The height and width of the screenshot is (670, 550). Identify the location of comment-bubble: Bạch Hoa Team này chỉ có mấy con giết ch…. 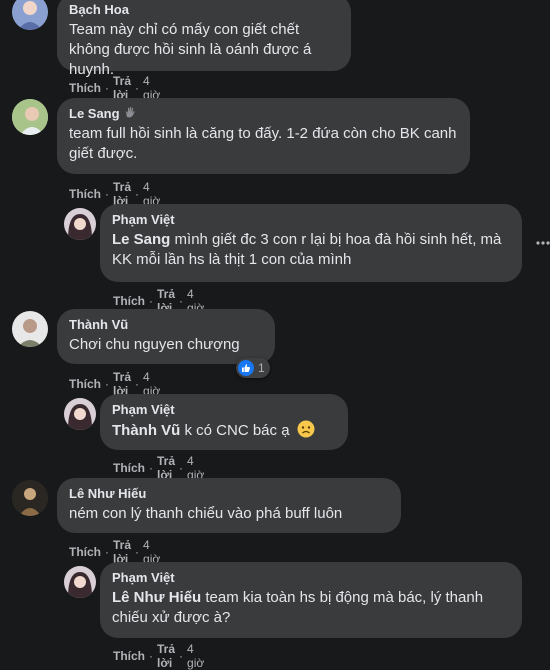
(204, 39).